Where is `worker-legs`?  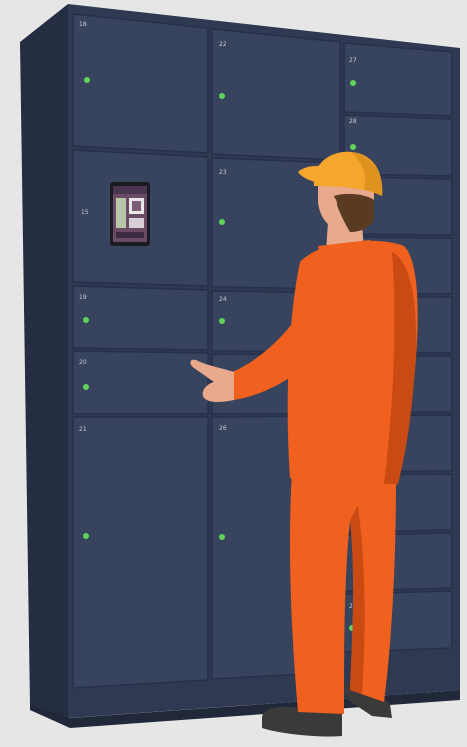 worker-legs is located at coordinates (343, 592).